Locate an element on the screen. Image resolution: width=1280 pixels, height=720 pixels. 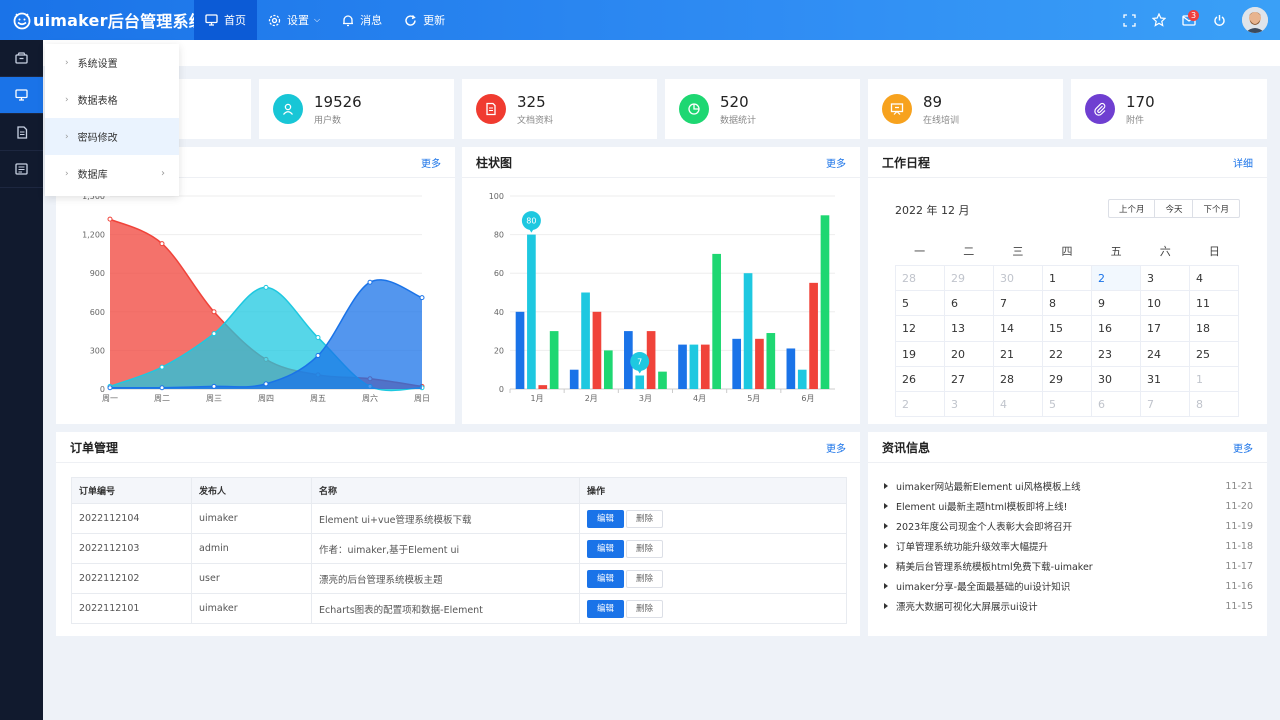
calendar-day: 27 is located at coordinates (969, 379).